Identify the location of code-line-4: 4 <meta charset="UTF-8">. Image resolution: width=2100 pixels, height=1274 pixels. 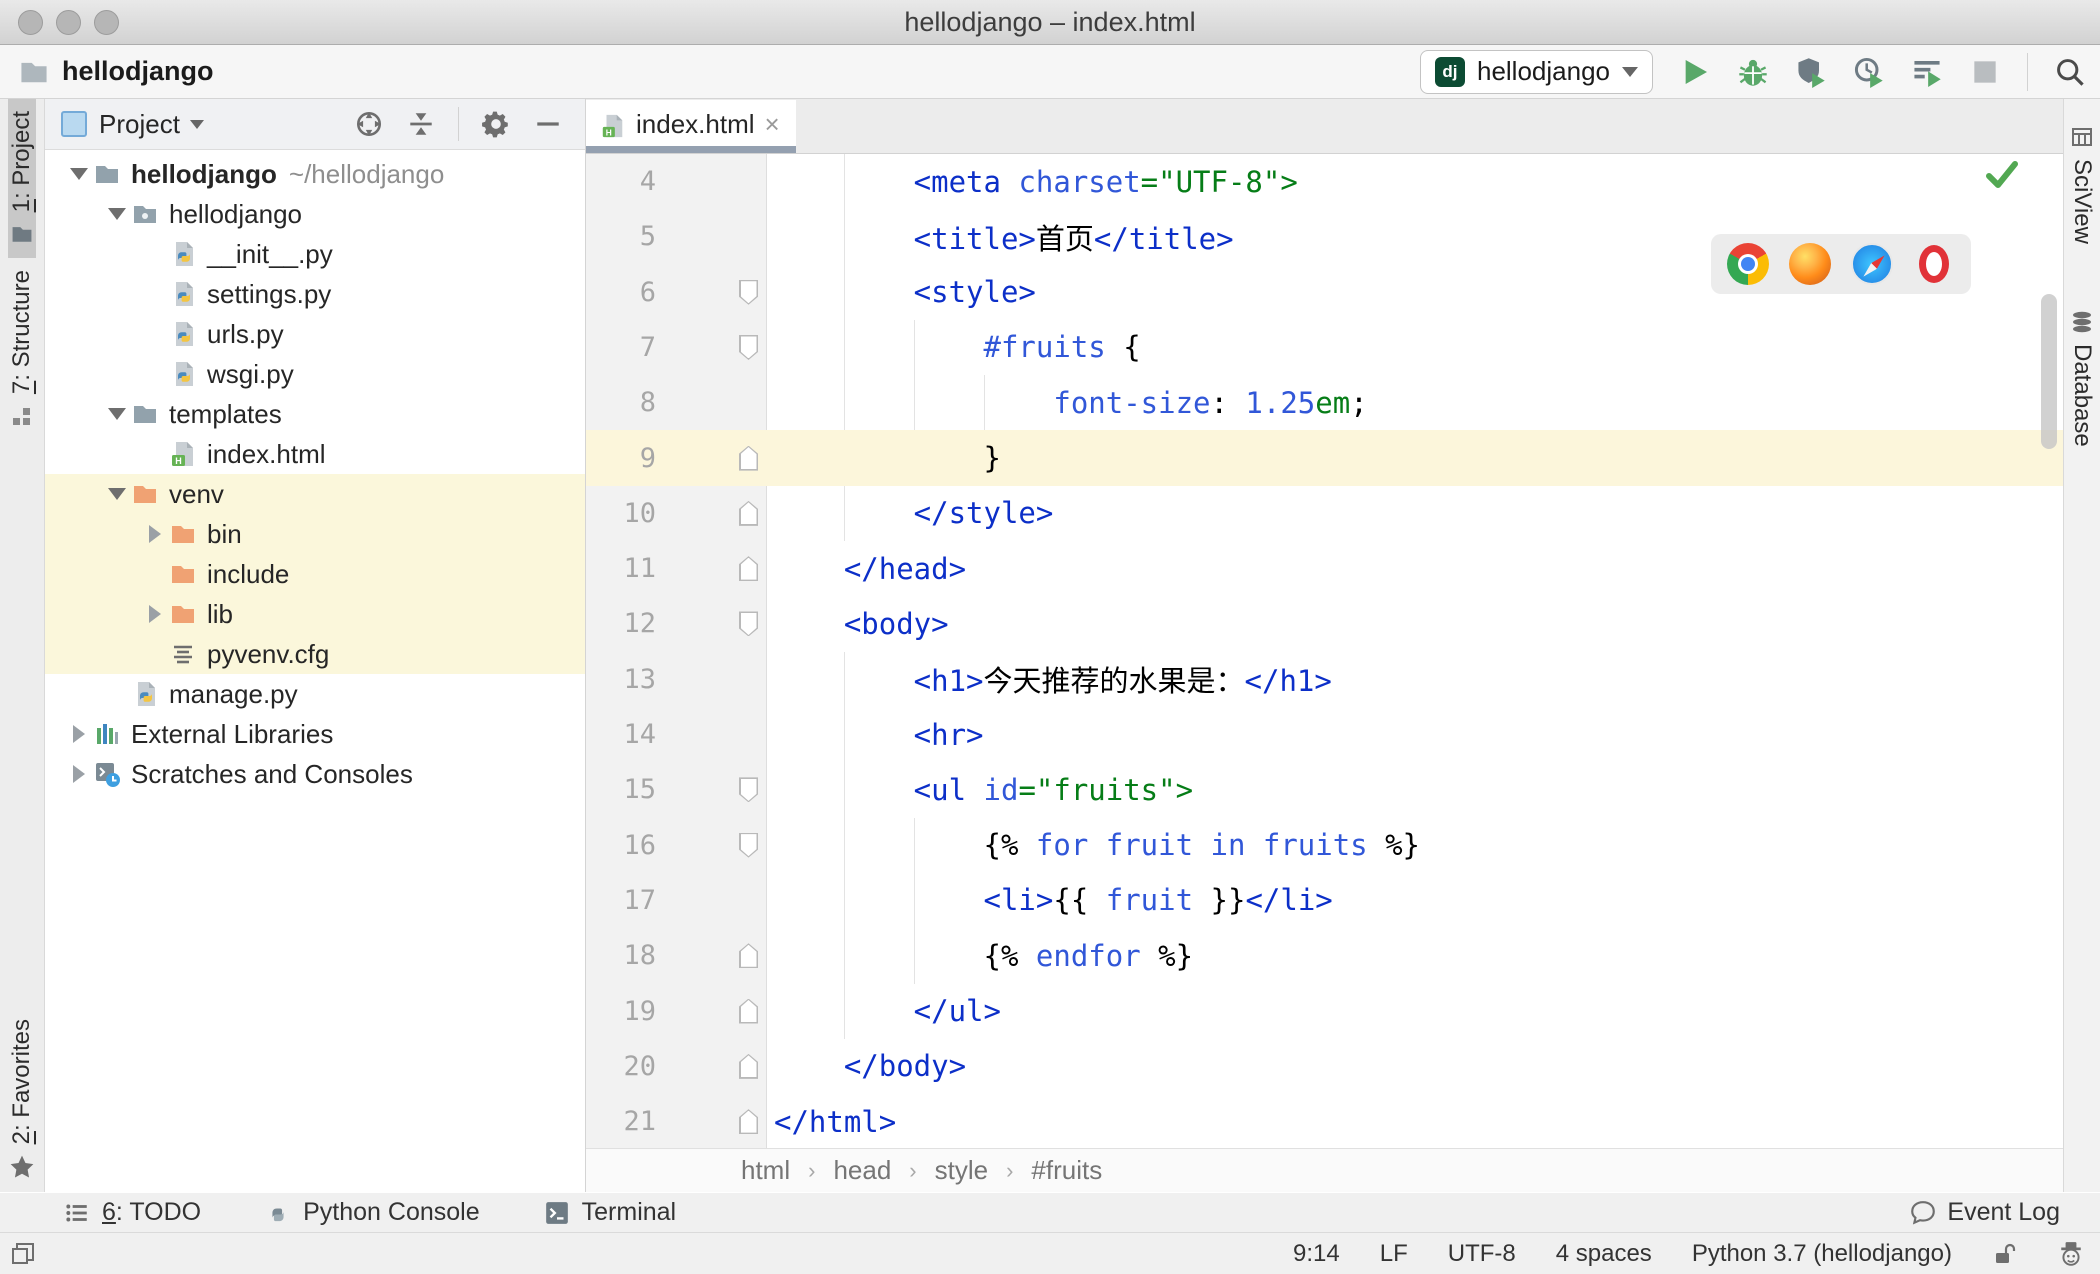
(1324, 181).